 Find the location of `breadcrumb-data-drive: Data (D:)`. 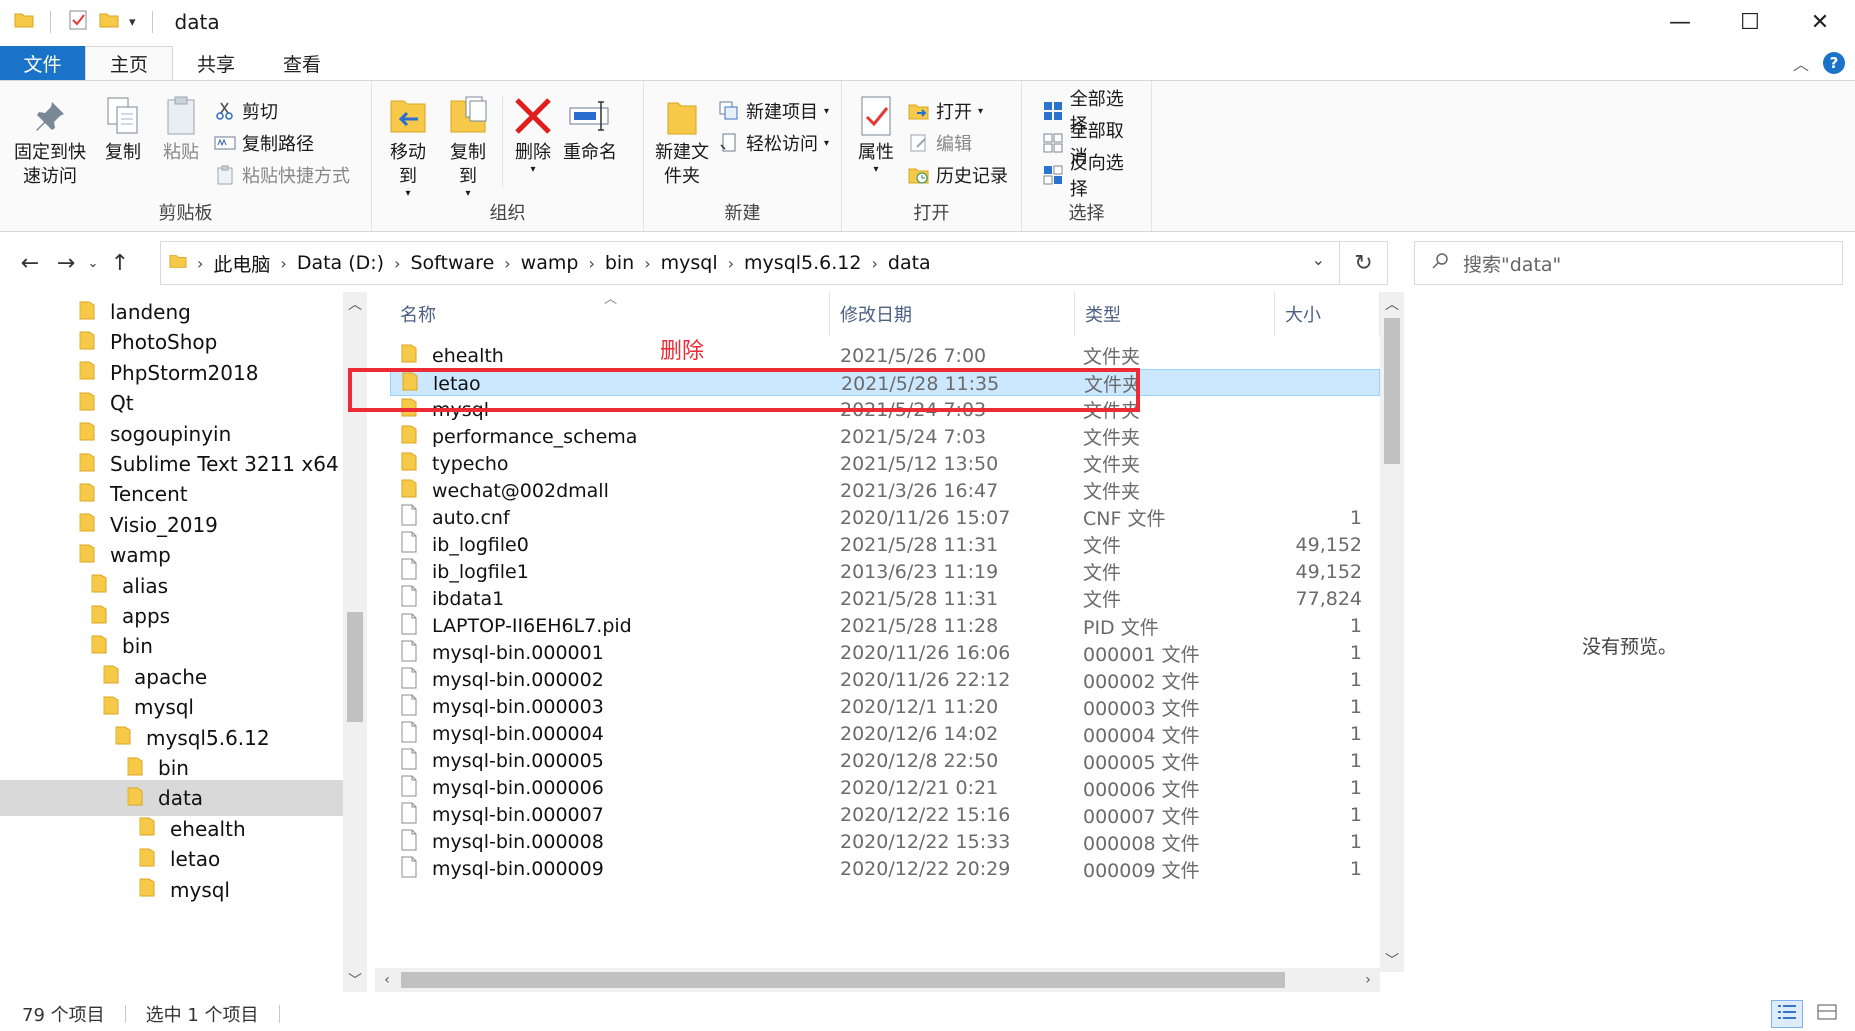

breadcrumb-data-drive: Data (D:) is located at coordinates (340, 263).